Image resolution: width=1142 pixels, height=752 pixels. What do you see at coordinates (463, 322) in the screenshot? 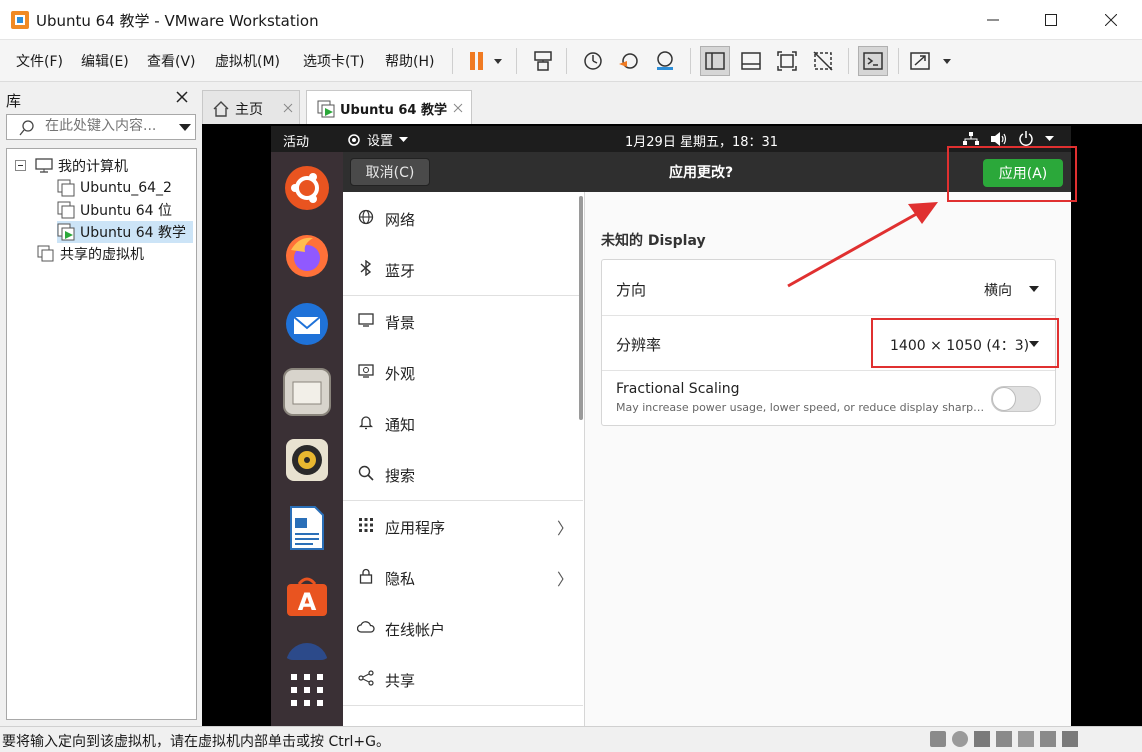
I see `sidebar-item-background: 背景` at bounding box center [463, 322].